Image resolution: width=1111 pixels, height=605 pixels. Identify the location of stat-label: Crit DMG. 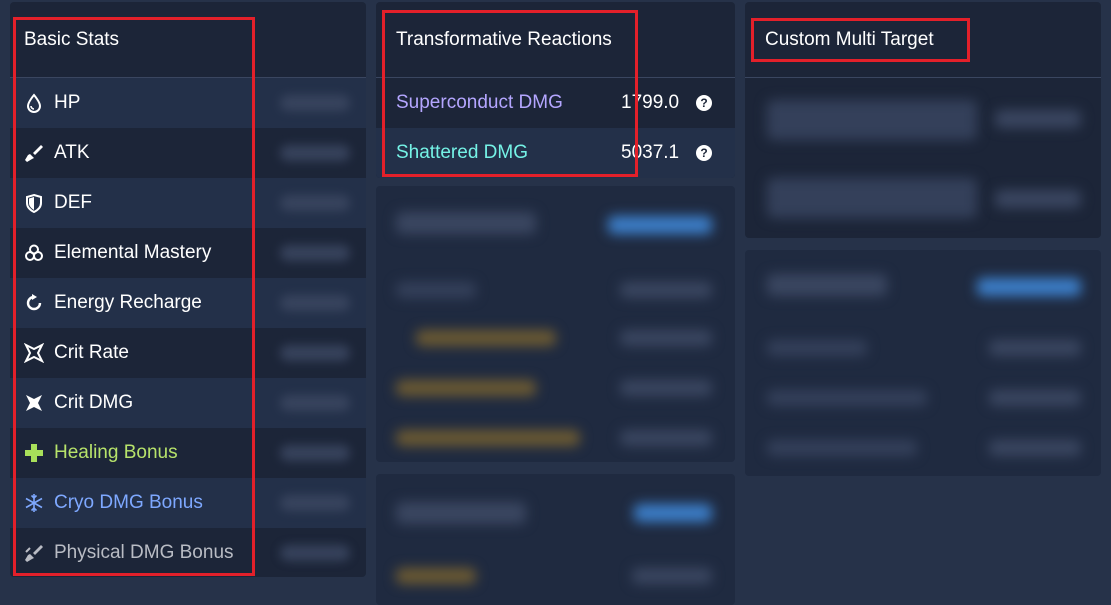
(94, 402).